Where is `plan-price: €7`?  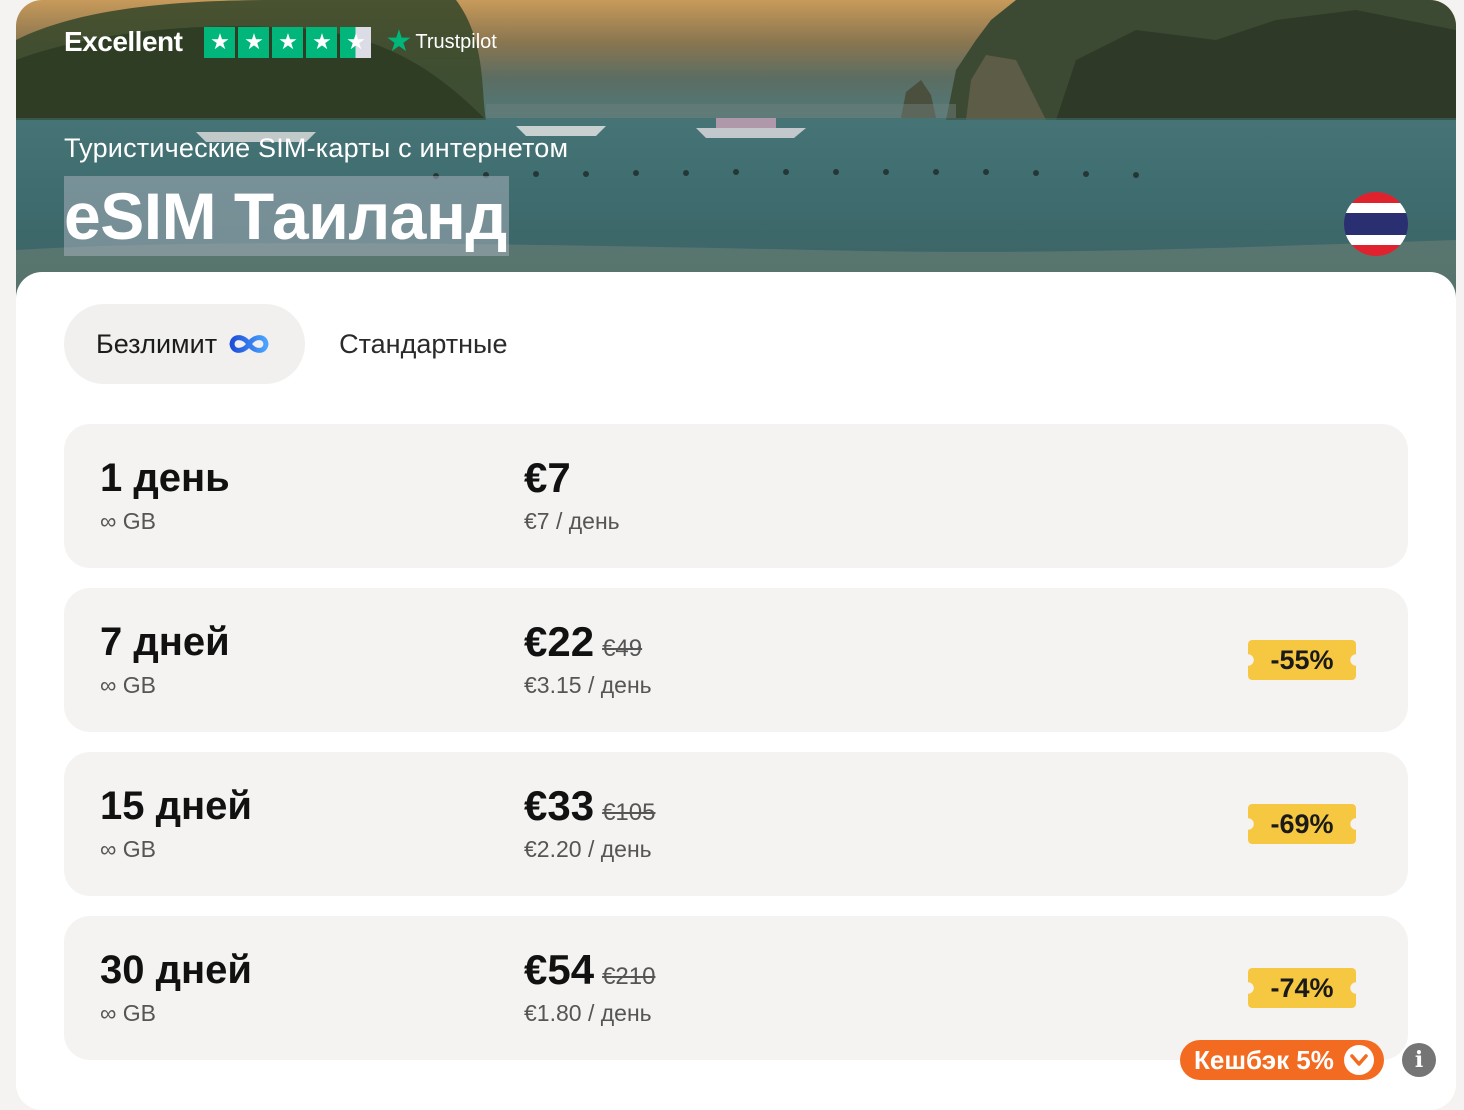 plan-price: €7 is located at coordinates (547, 477).